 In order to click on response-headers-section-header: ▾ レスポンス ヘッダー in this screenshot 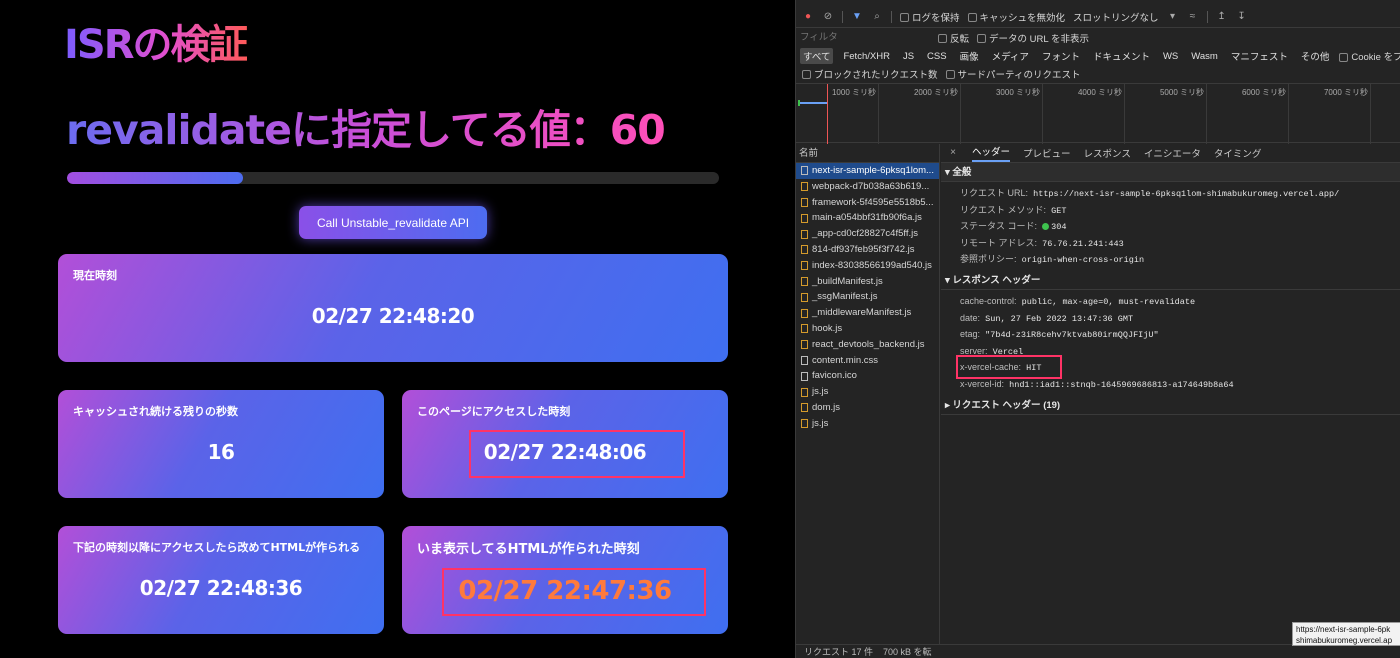, I will do `click(1170, 280)`.